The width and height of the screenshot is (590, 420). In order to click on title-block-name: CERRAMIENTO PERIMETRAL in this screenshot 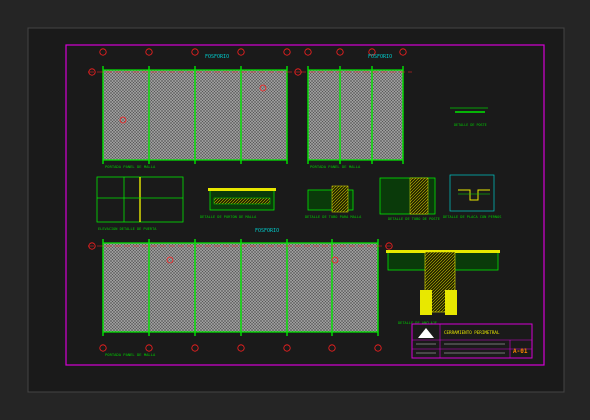, I will do `click(472, 332)`.